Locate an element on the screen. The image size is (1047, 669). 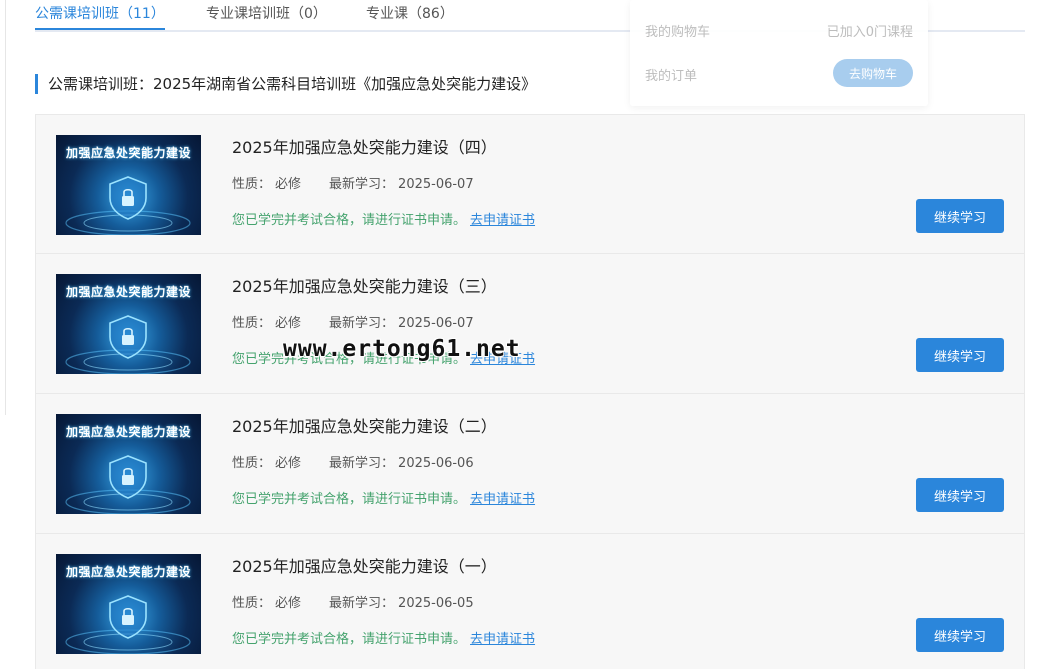
latest-study-date: 2025-06-06 is located at coordinates (436, 463).